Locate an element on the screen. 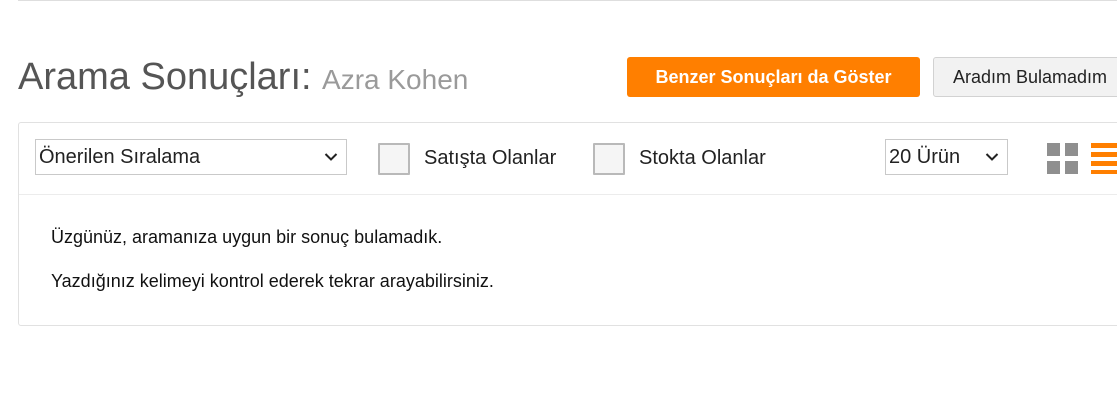 Image resolution: width=1117 pixels, height=405 pixels. on-sale-filter: Satışta Olanlar is located at coordinates (467, 158).